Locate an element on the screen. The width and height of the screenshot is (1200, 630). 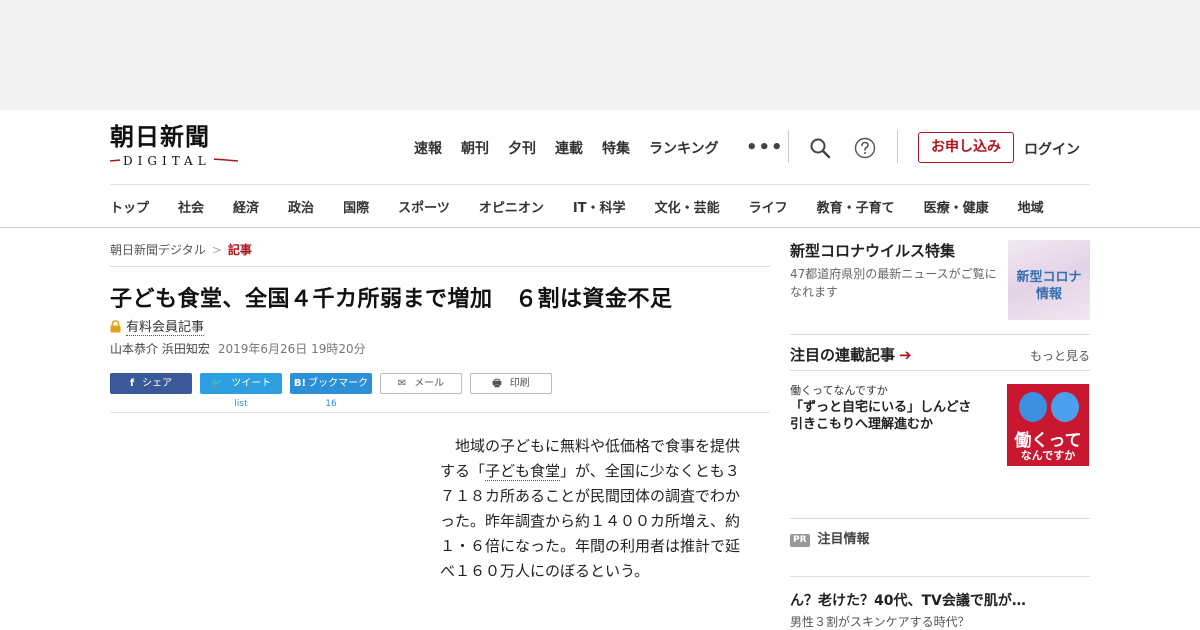
asahi-logo: 朝日新聞 DIGITAL is located at coordinates (175, 147).